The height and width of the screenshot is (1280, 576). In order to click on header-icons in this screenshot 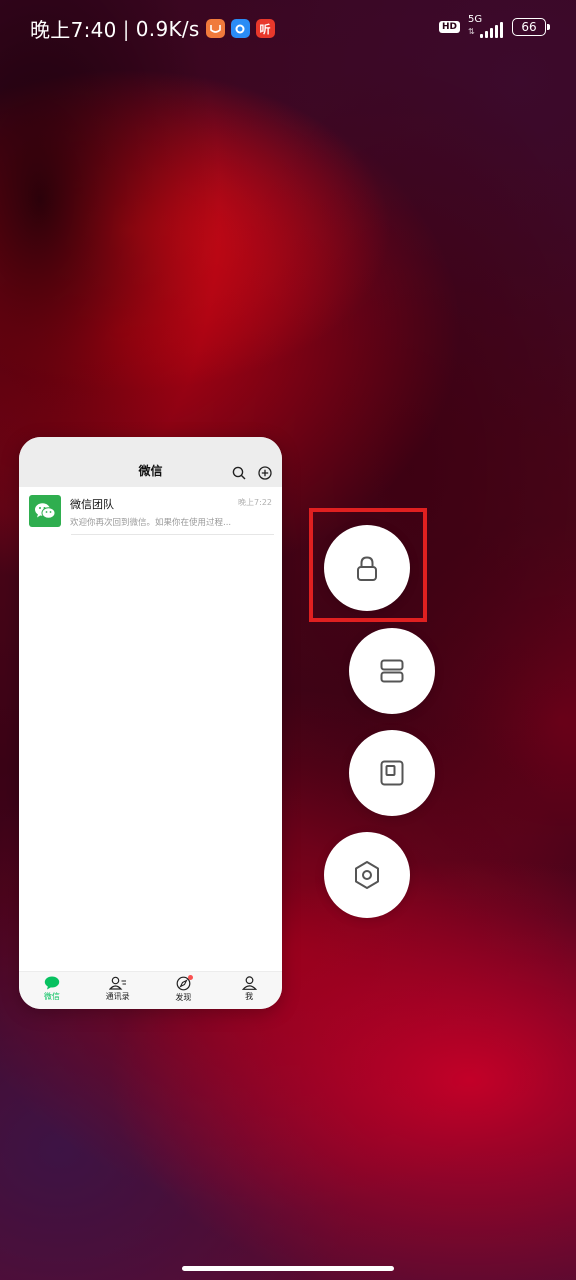, I will do `click(252, 473)`.